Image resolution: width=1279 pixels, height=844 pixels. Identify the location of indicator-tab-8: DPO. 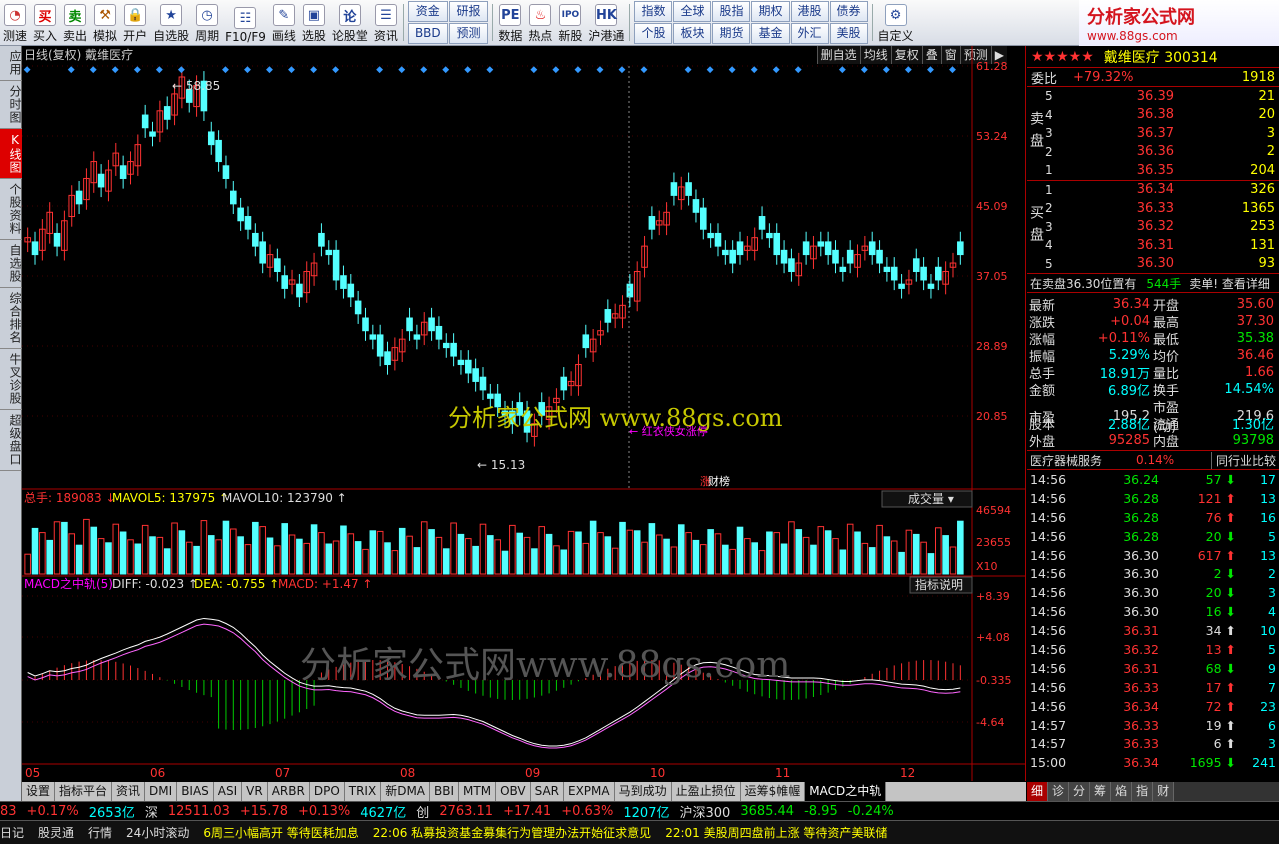
(327, 791).